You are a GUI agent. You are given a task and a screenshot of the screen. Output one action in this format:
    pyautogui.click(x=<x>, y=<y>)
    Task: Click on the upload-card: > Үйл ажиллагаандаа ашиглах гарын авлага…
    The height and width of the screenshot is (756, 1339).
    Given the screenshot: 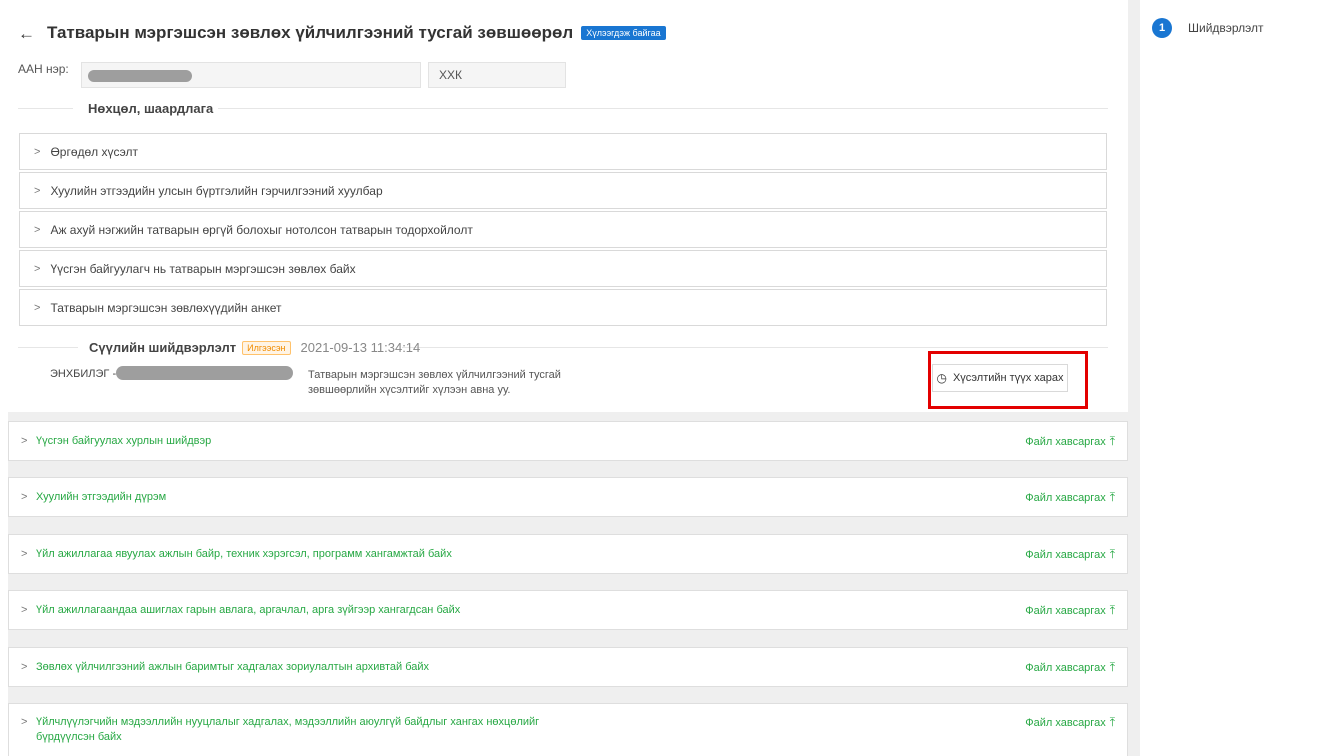 What is the action you would take?
    pyautogui.click(x=568, y=610)
    